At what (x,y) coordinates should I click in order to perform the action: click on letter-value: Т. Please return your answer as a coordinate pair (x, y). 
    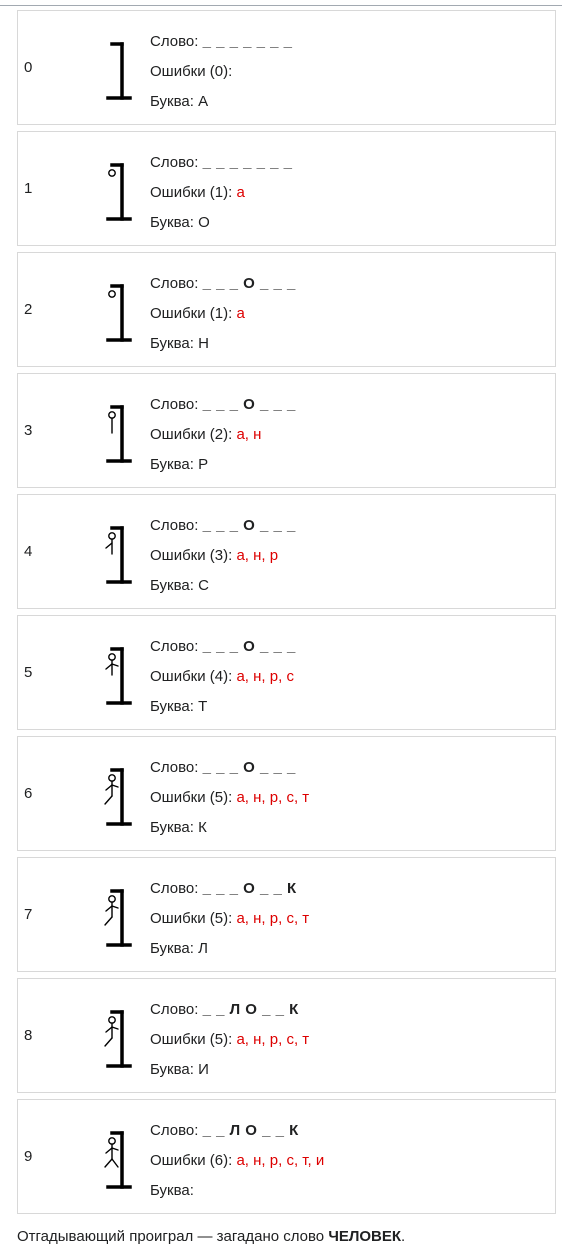
    Looking at the image, I should click on (203, 706).